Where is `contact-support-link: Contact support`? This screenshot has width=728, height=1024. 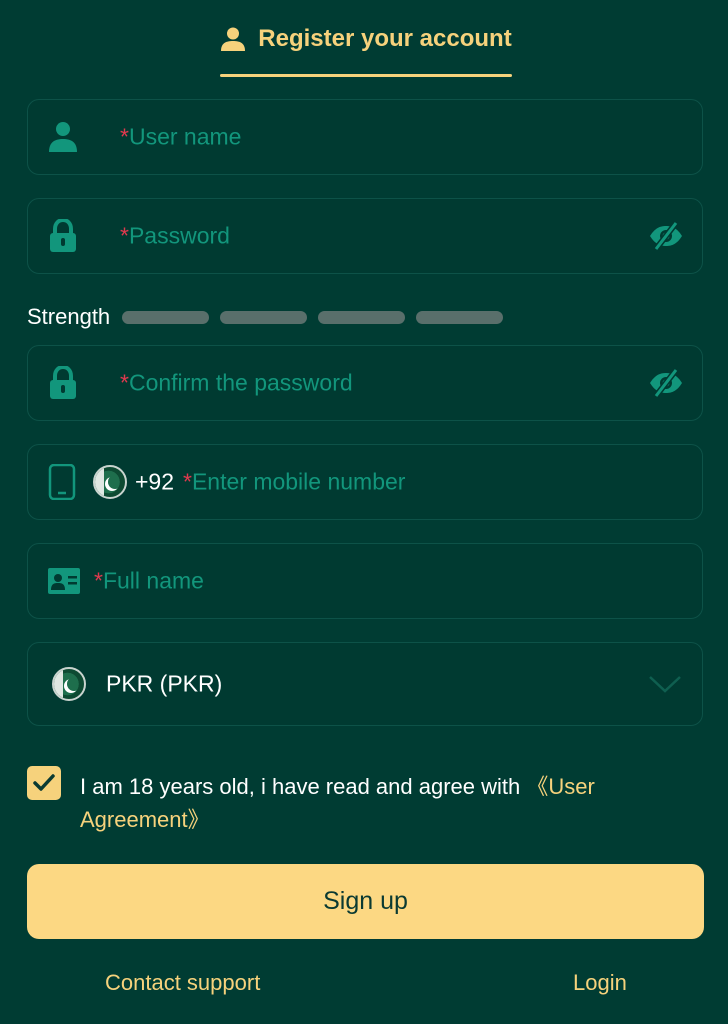
contact-support-link: Contact support is located at coordinates (182, 983).